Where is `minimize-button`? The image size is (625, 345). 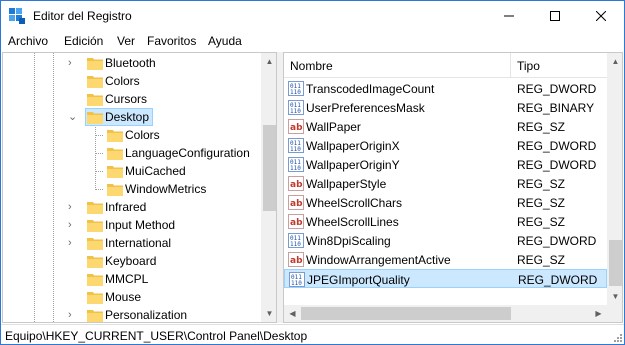 minimize-button is located at coordinates (509, 16).